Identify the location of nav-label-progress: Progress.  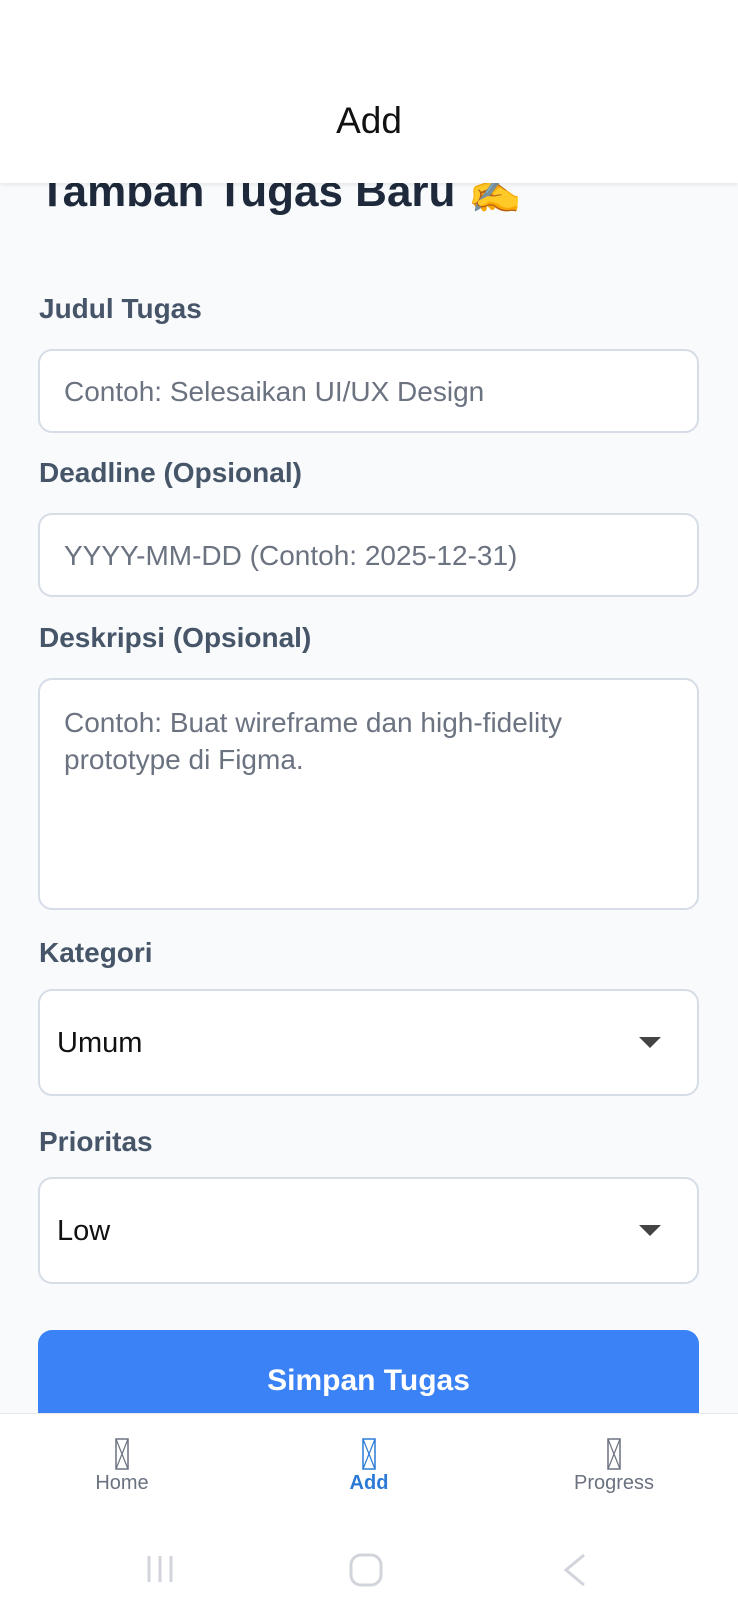
(614, 1483).